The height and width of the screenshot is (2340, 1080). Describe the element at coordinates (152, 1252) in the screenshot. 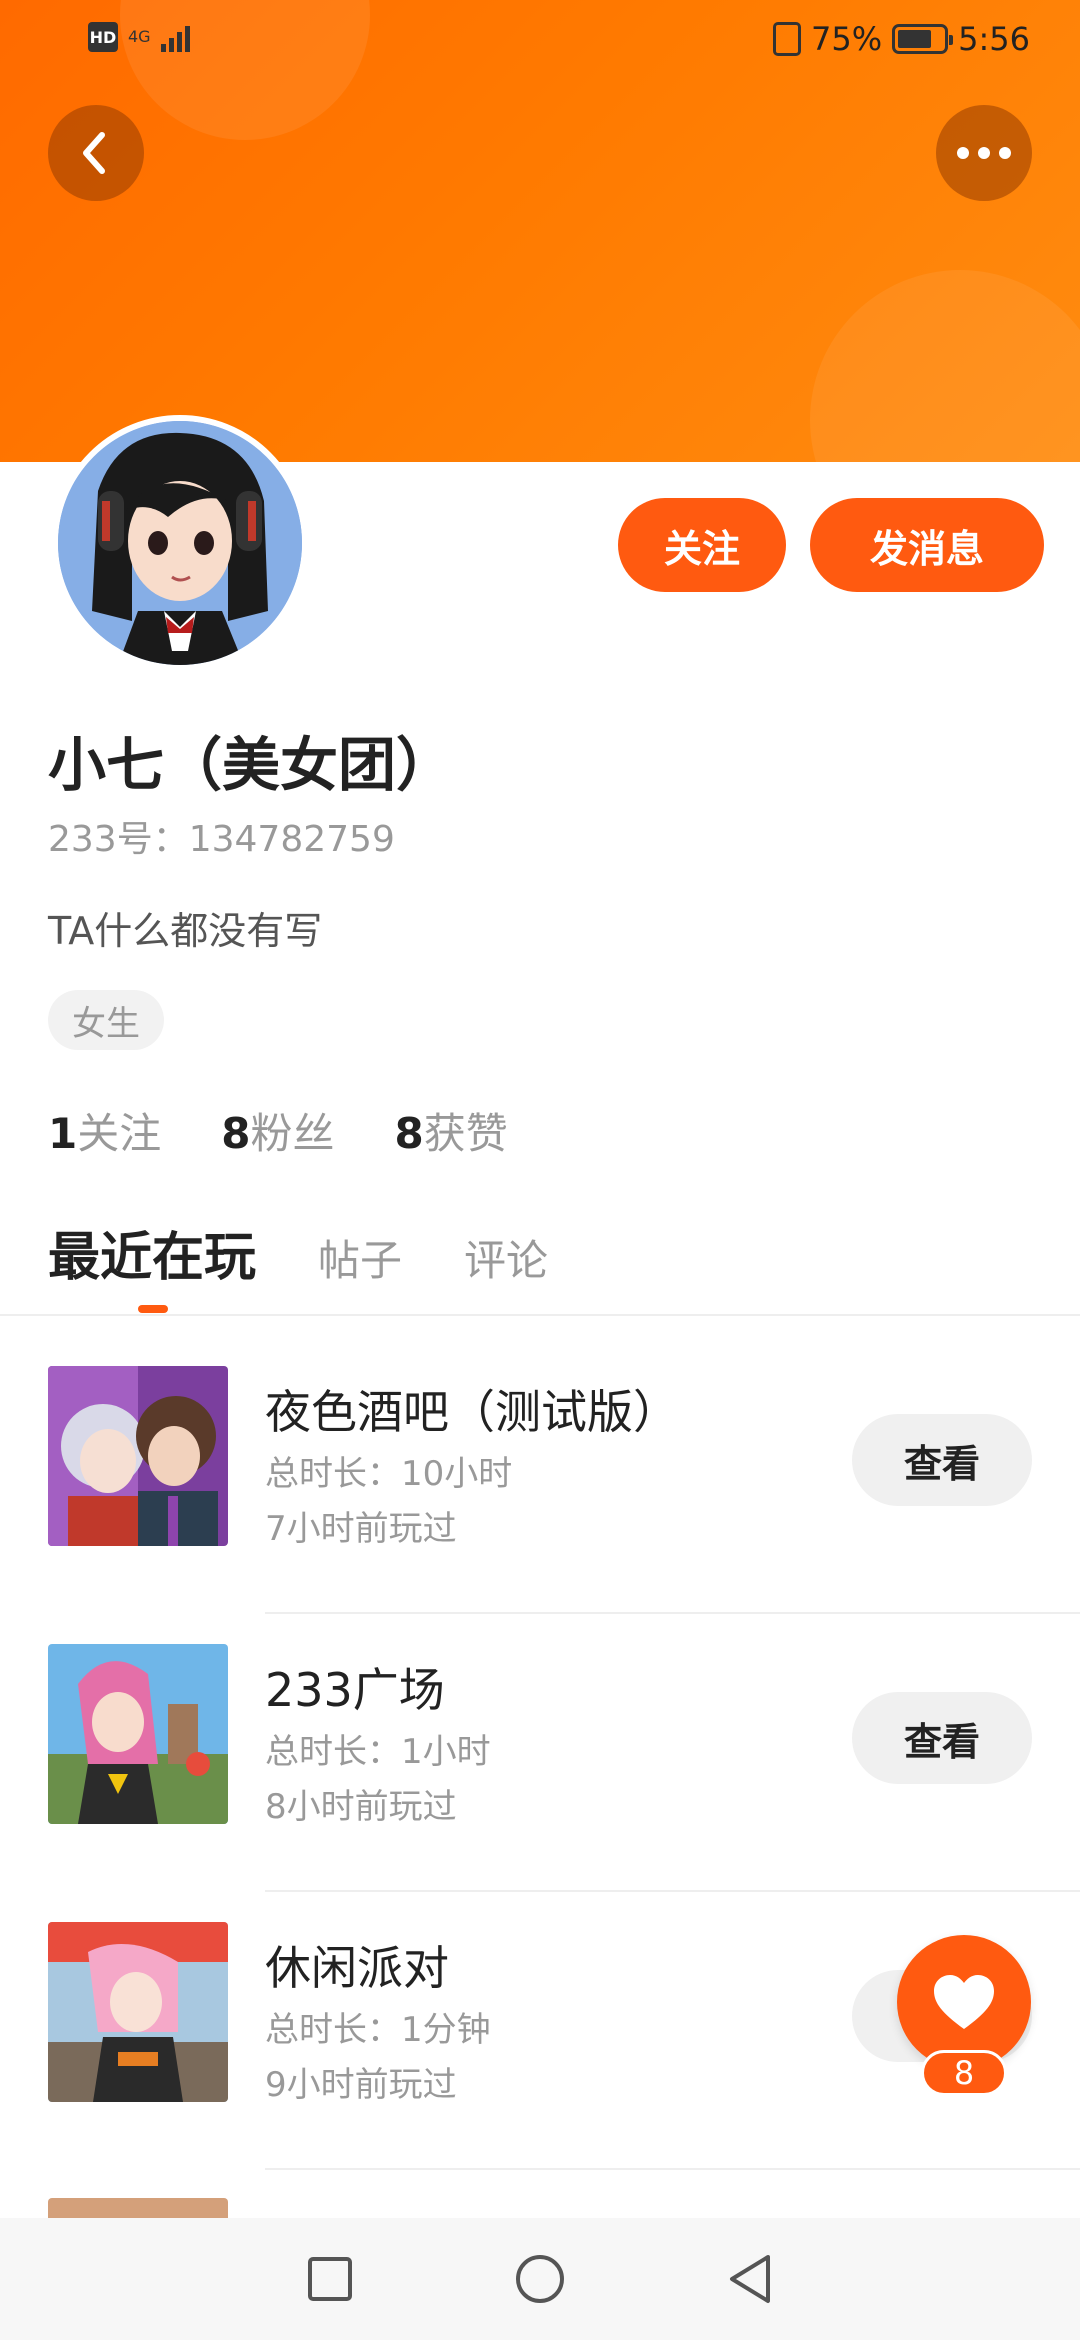

I see `tab-recently-played: 最近在玩` at that location.